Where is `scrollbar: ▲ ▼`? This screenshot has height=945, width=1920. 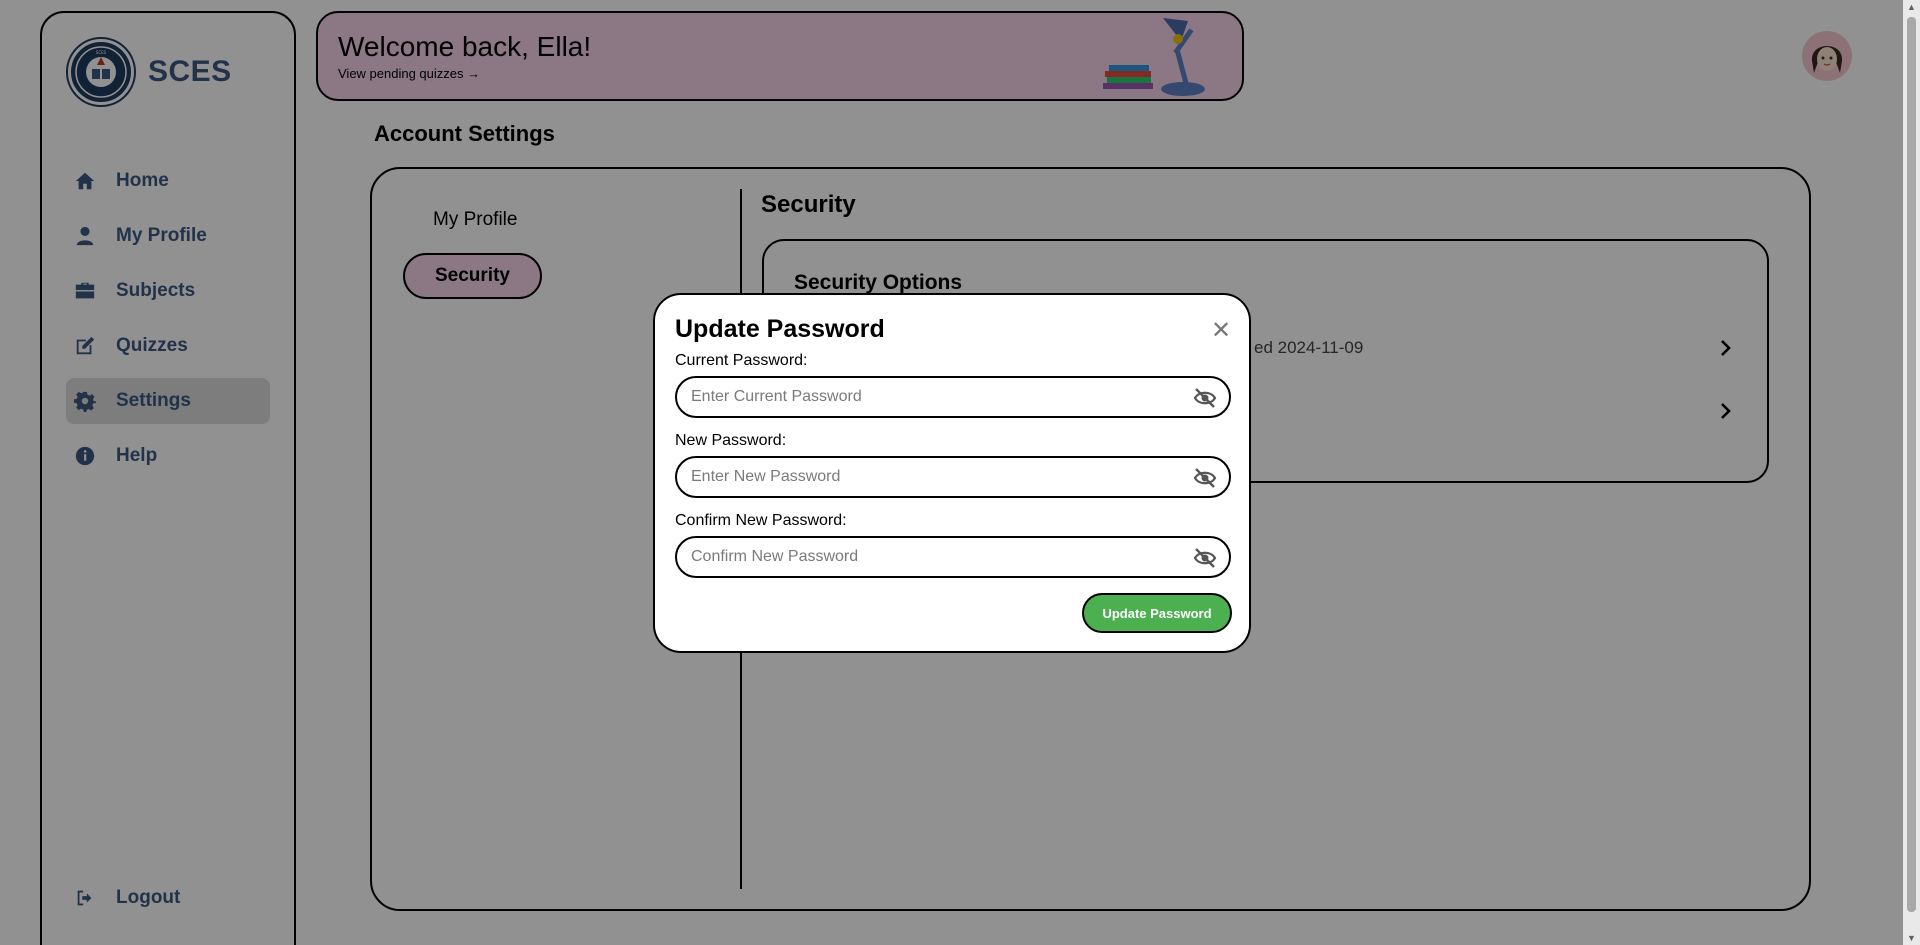 scrollbar: ▲ ▼ is located at coordinates (1911, 472).